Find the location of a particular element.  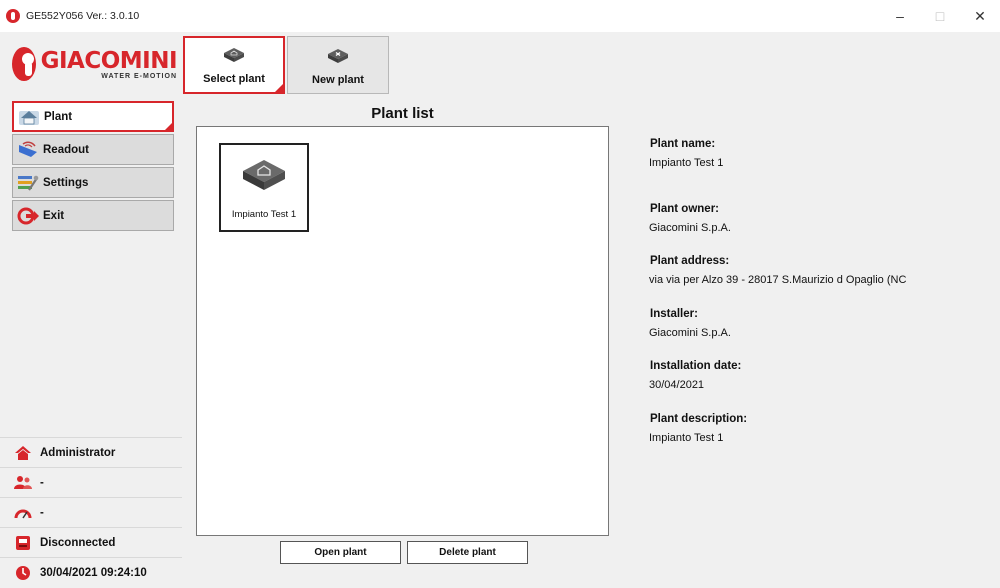

tab-select-plant: Select plant is located at coordinates (234, 65).